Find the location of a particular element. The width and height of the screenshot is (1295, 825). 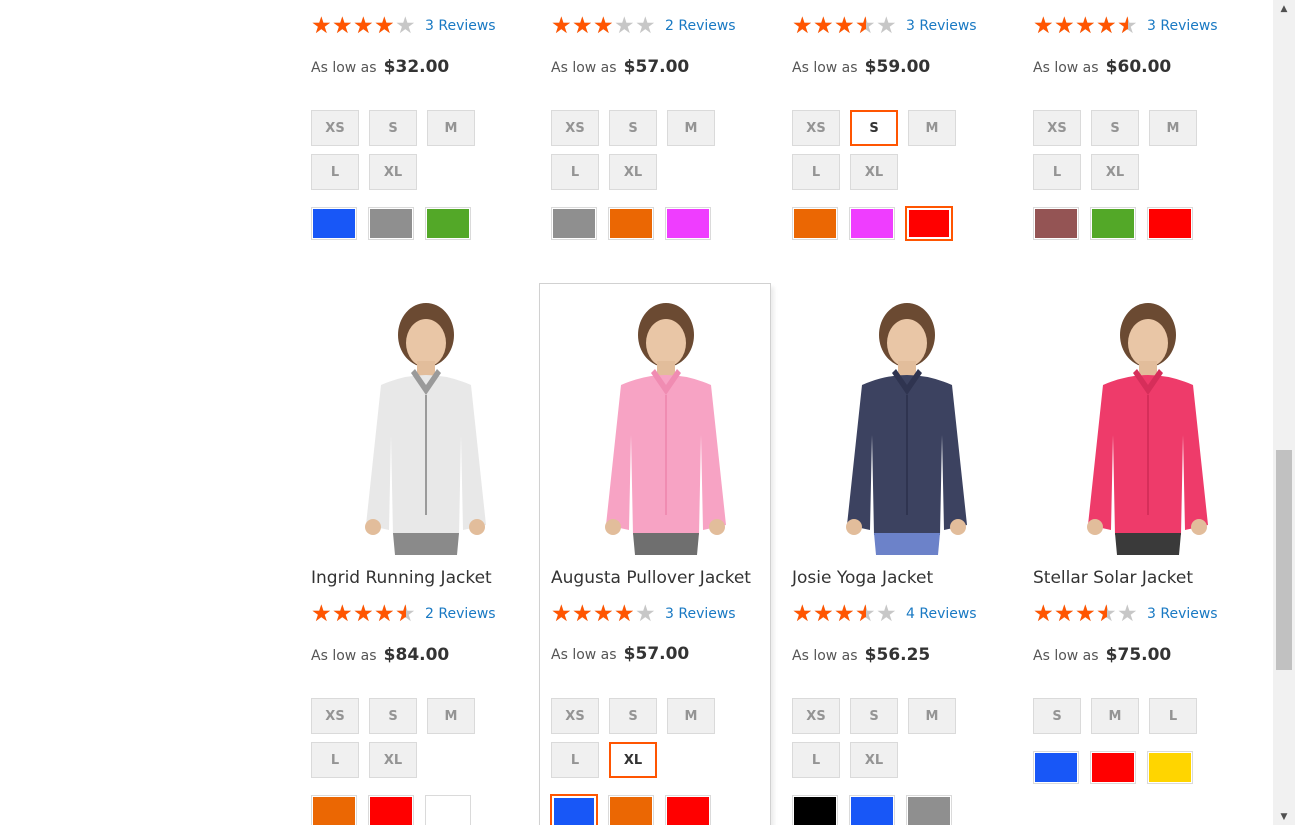

product-name: Josie Yoga Jacket is located at coordinates (862, 578).